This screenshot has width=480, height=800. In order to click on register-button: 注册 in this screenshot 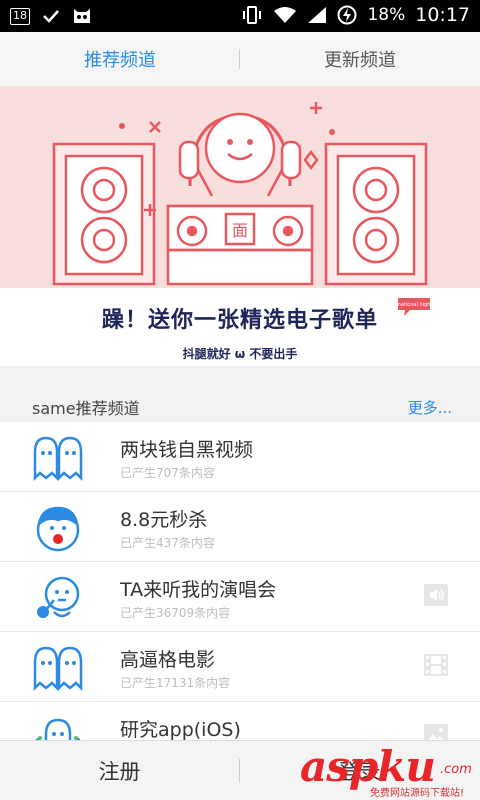, I will do `click(119, 770)`.